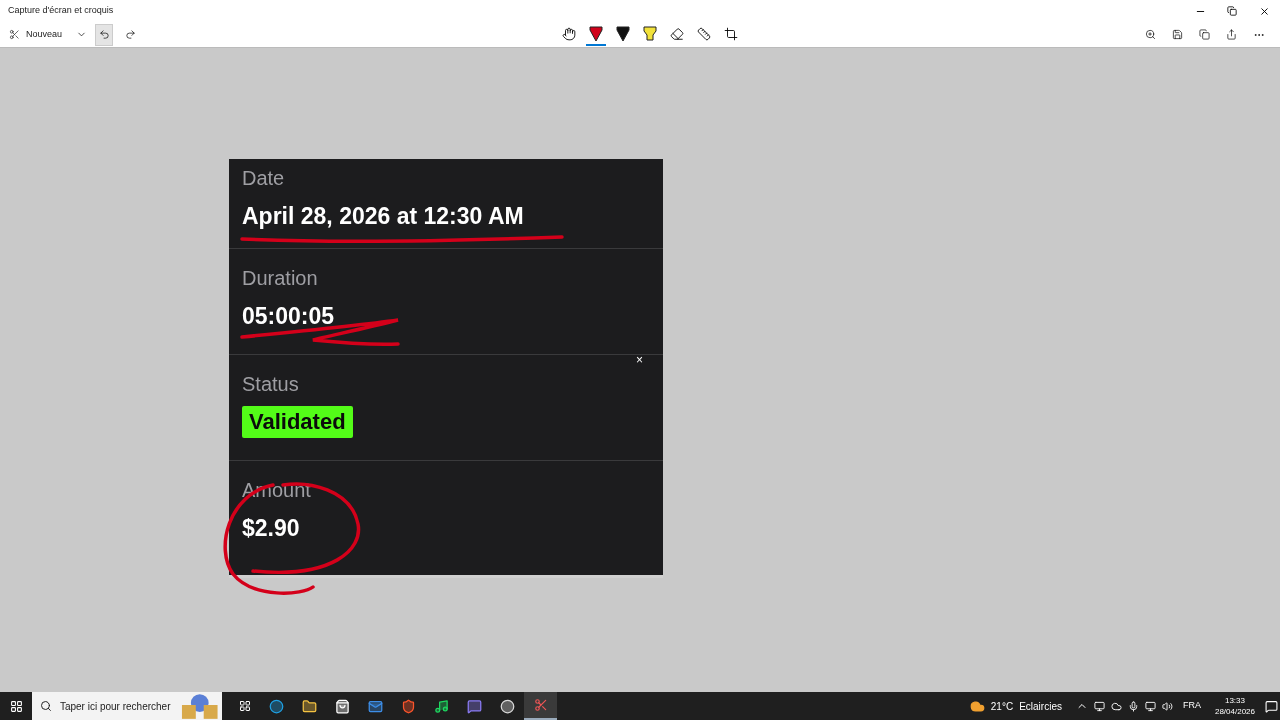 The height and width of the screenshot is (720, 1280). Describe the element at coordinates (977, 706) in the screenshot. I see `weather-icon` at that location.